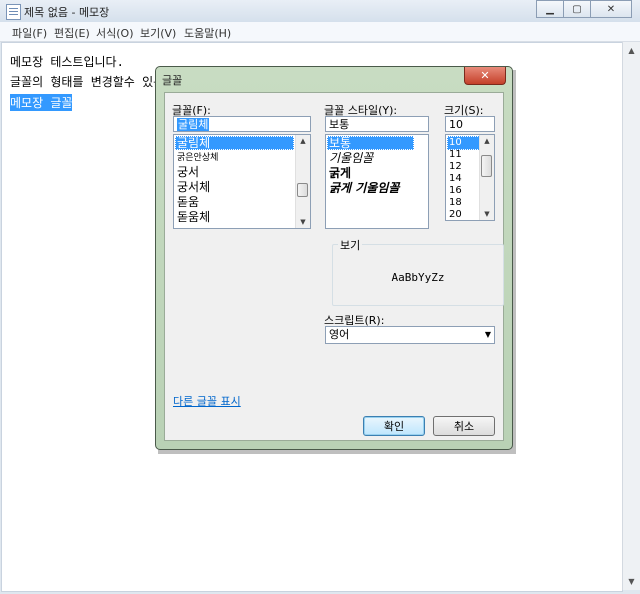 The image size is (640, 594). I want to click on editor-vertical-scrollbar: ▲ ▼, so click(631, 316).